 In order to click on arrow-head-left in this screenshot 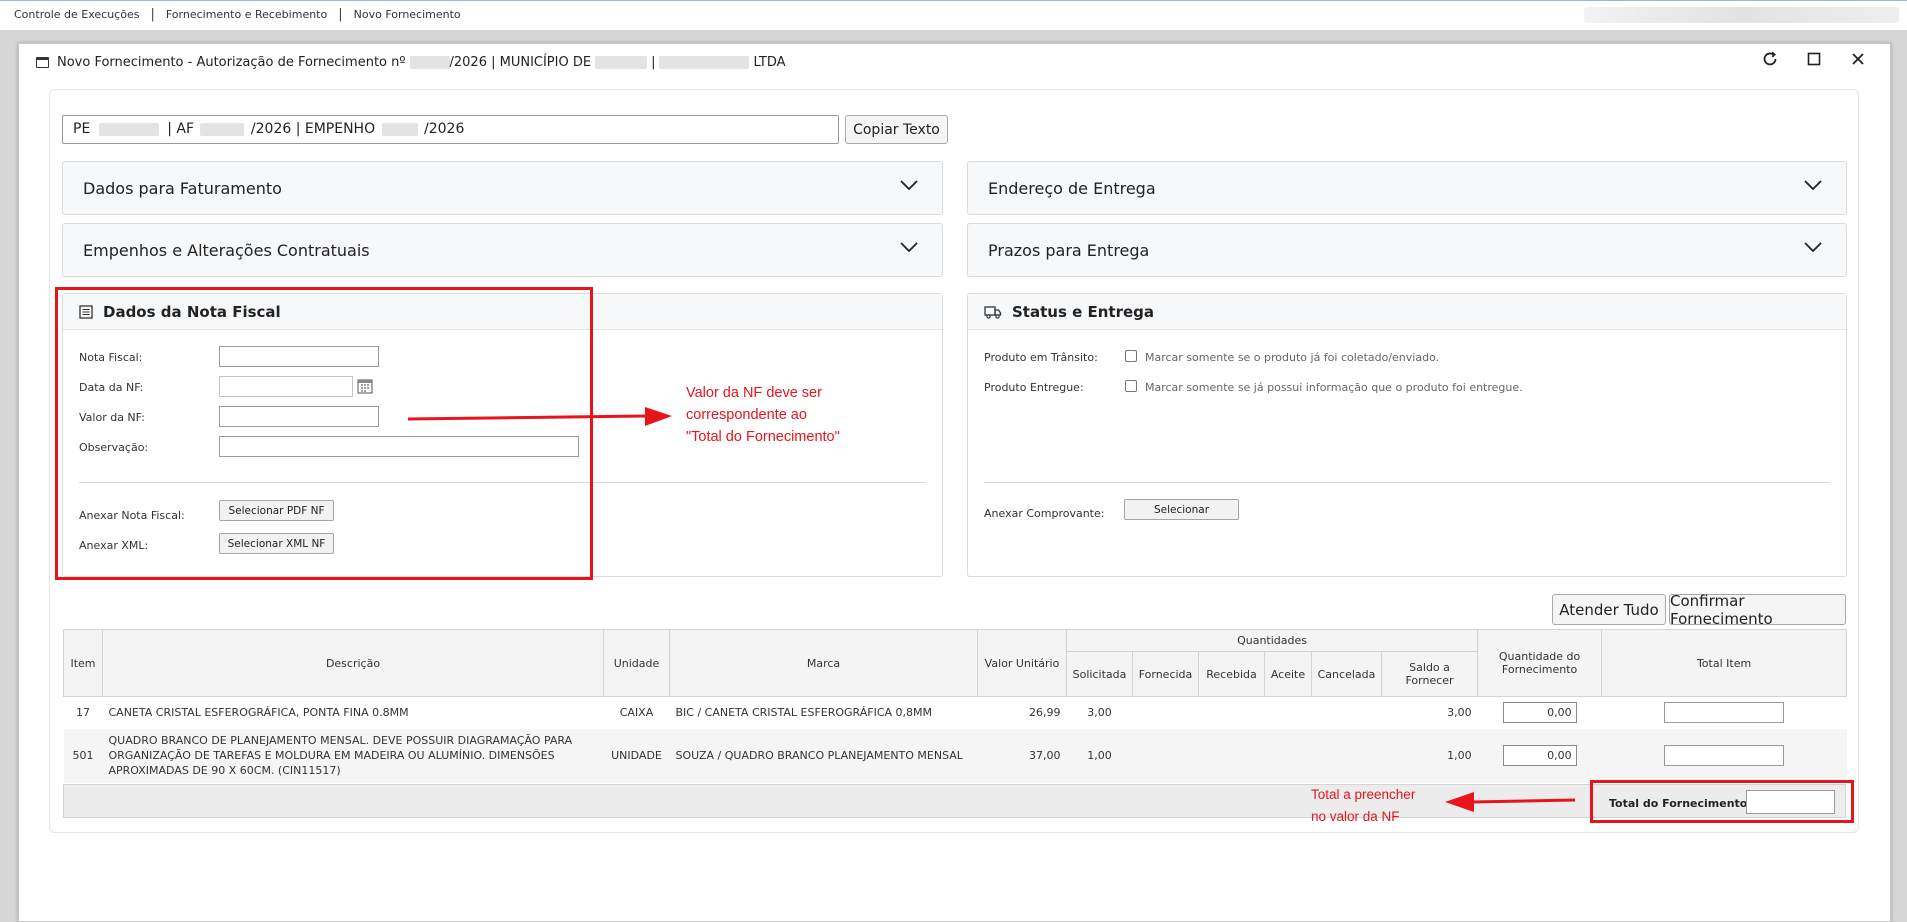, I will do `click(1459, 802)`.